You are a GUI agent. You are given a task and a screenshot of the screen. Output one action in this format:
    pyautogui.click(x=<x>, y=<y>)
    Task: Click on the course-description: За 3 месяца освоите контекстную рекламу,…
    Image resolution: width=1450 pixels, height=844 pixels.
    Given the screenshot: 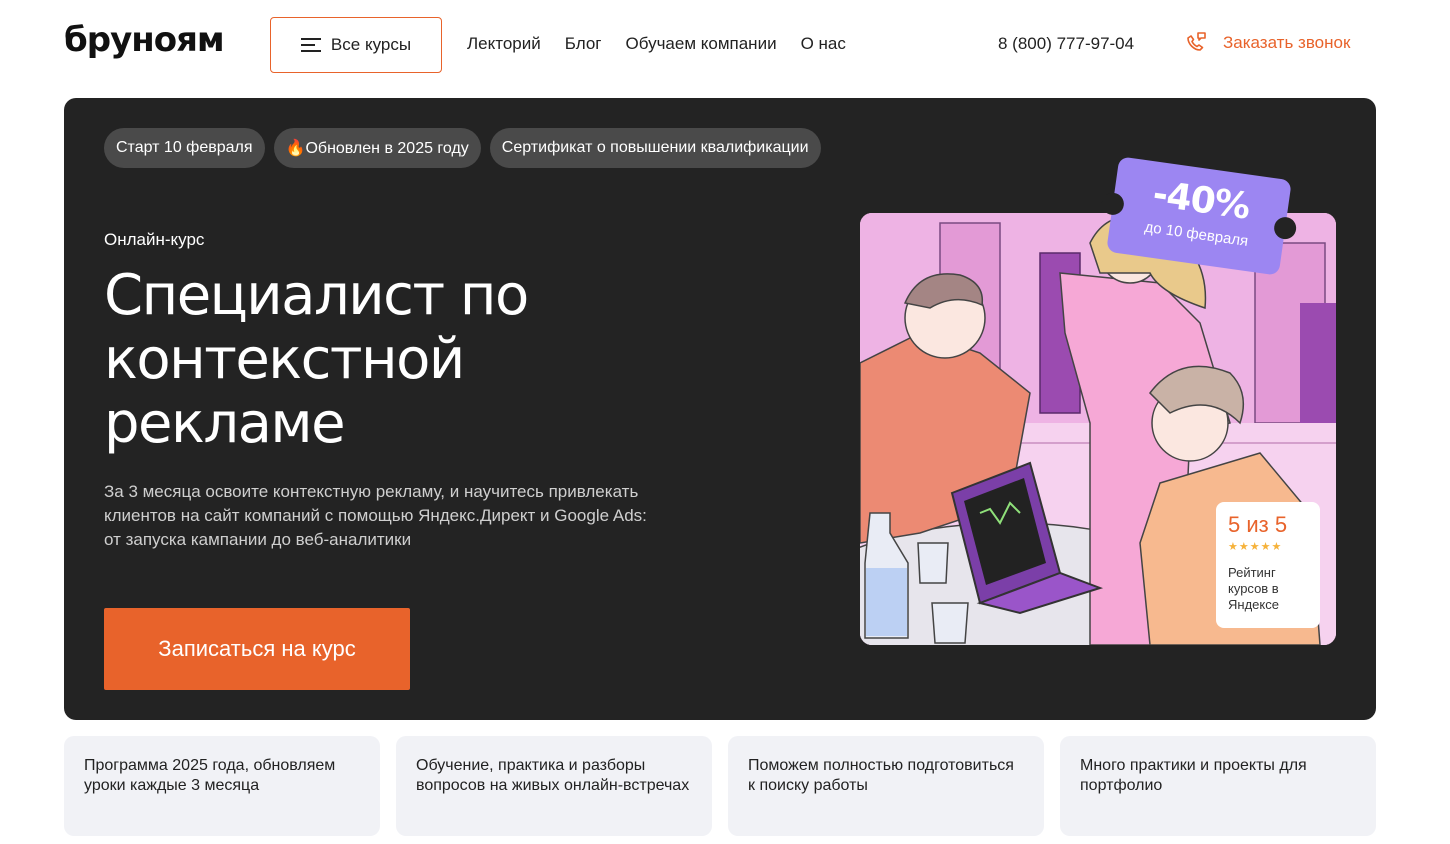 What is the action you would take?
    pyautogui.click(x=375, y=515)
    